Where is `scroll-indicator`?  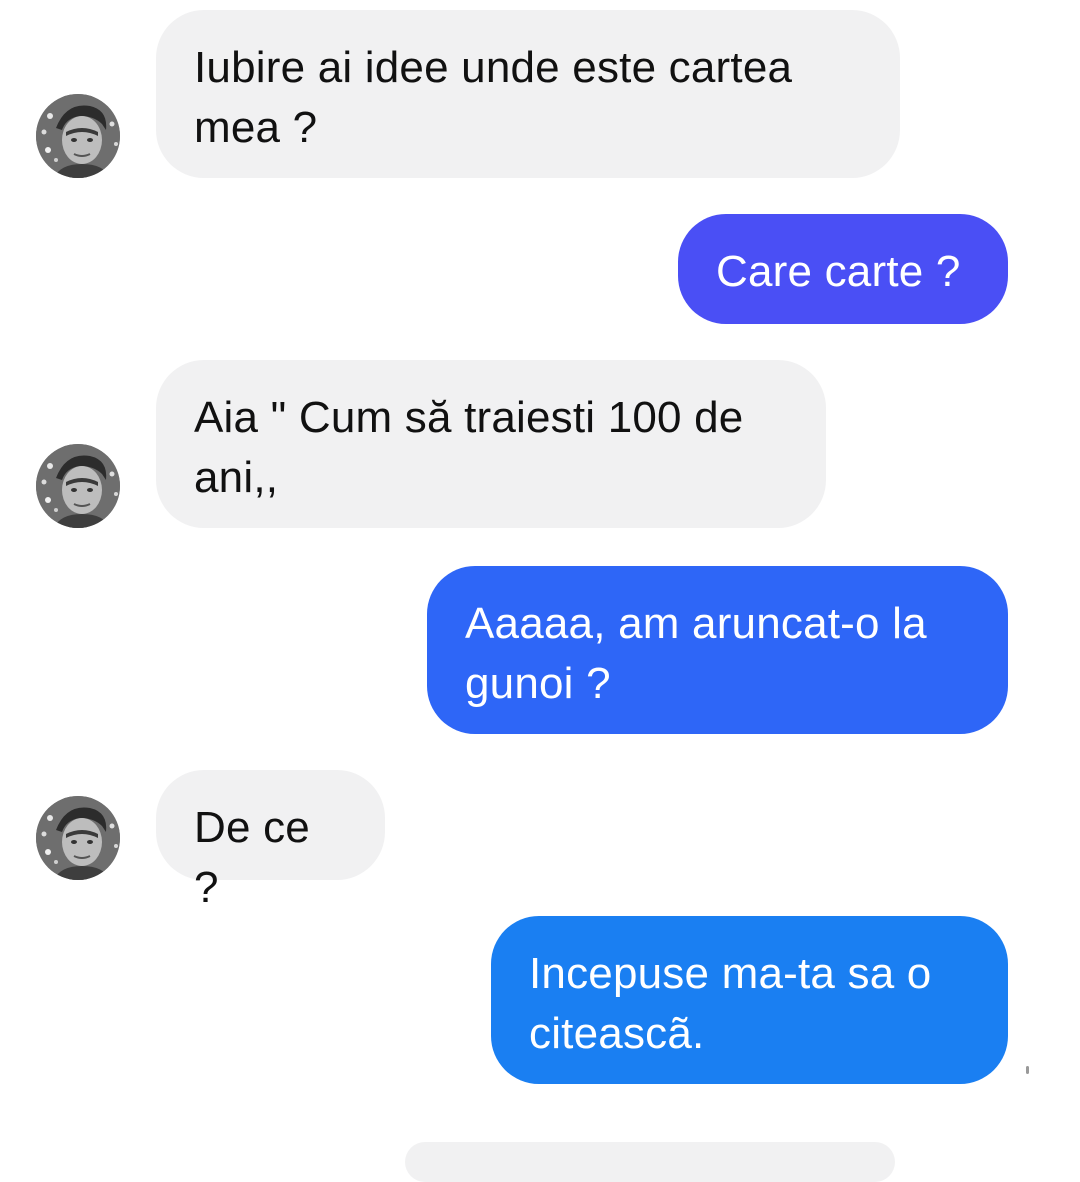
scroll-indicator is located at coordinates (1027, 1070).